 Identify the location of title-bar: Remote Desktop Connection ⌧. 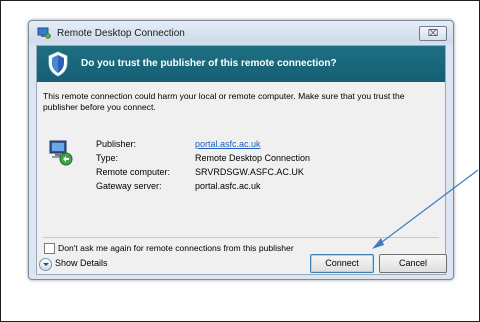
(241, 33).